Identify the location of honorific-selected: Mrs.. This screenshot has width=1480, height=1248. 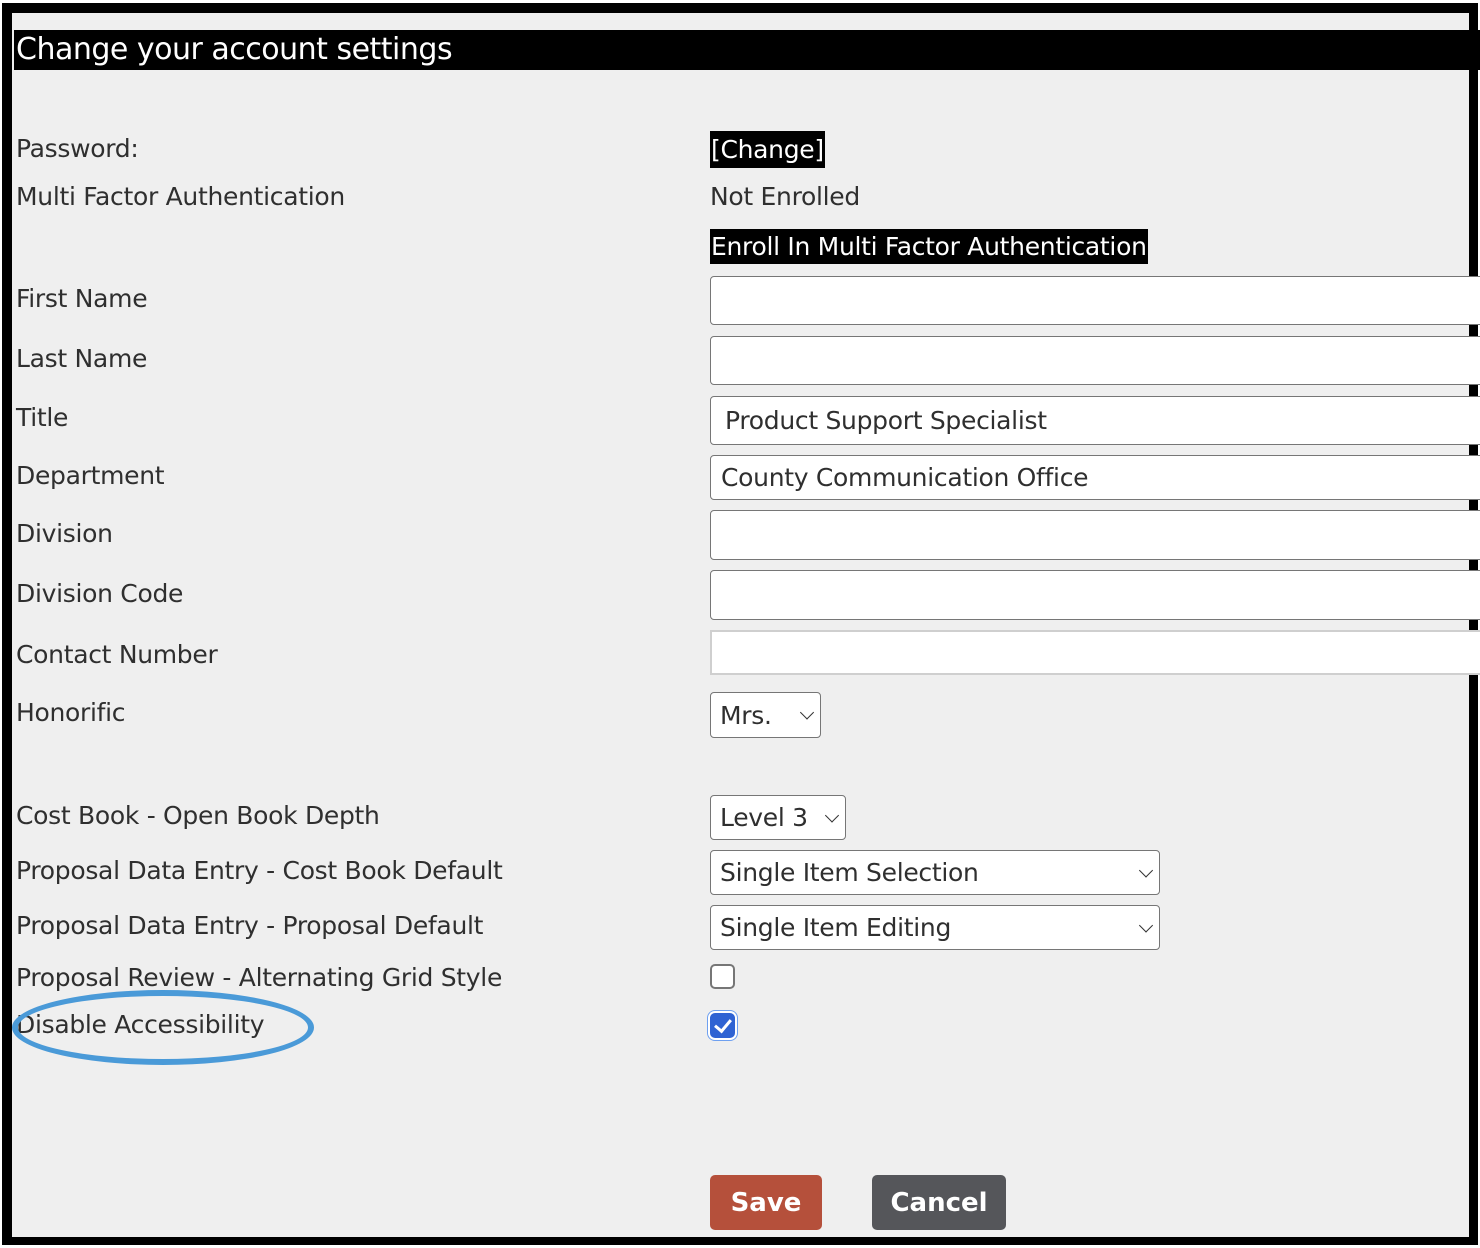
(746, 715).